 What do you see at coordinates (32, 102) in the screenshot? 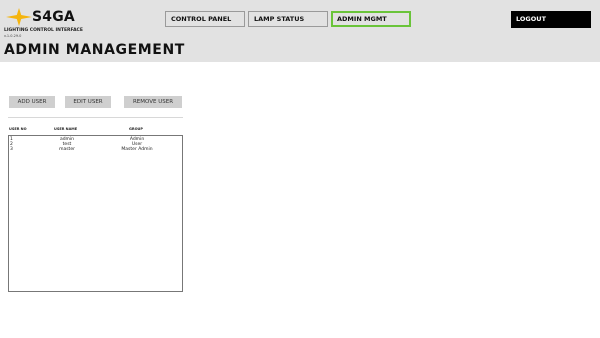
I see `add-user-button: ADD USER` at bounding box center [32, 102].